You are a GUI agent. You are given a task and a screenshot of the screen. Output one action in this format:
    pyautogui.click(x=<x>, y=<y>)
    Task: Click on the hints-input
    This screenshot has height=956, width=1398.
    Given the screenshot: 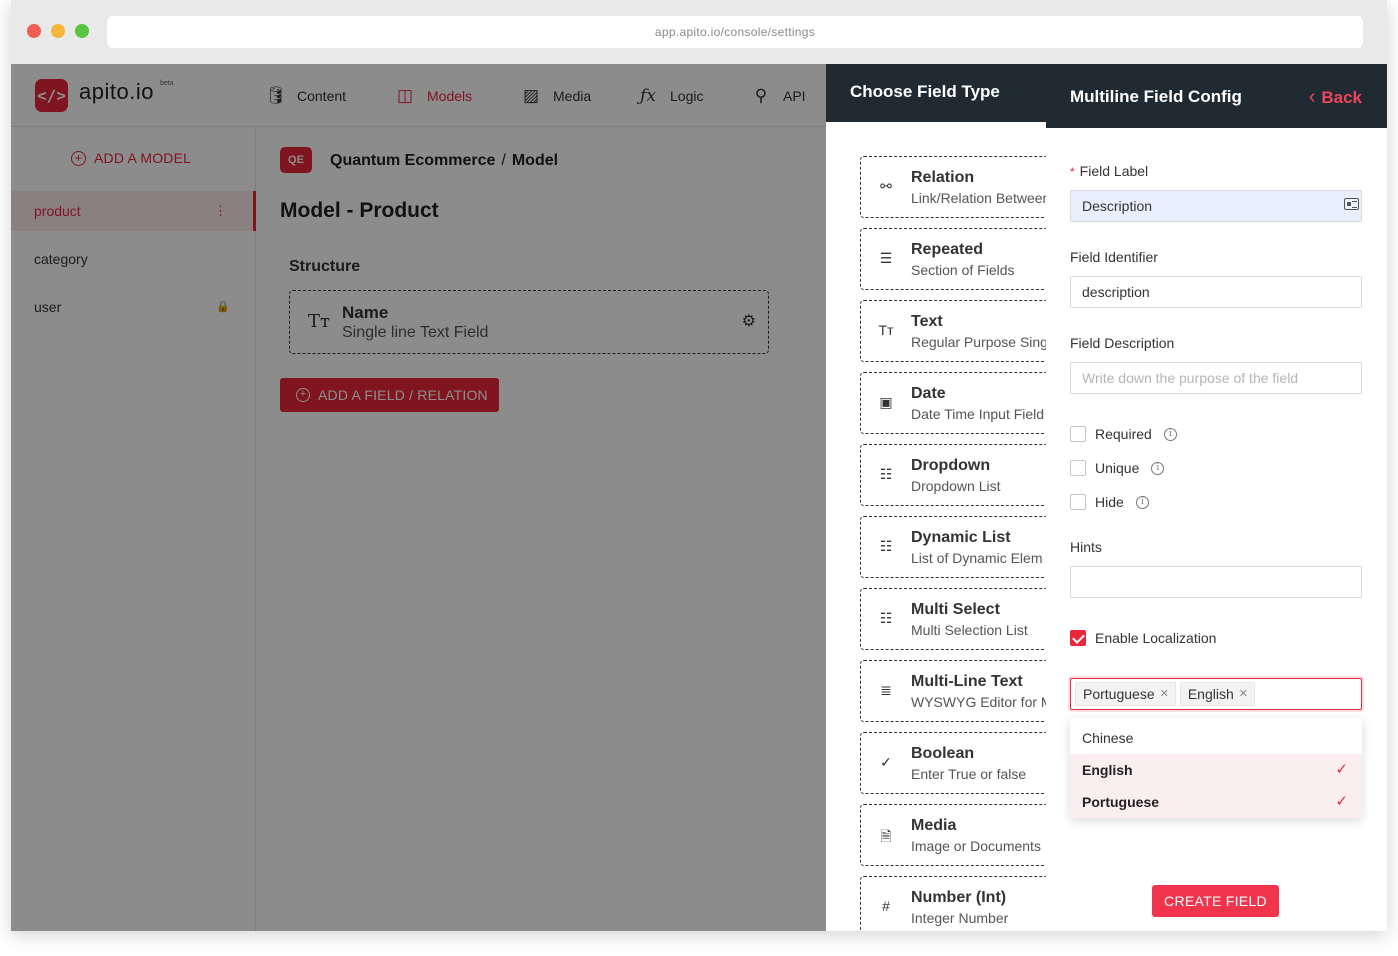 What is the action you would take?
    pyautogui.click(x=1216, y=582)
    